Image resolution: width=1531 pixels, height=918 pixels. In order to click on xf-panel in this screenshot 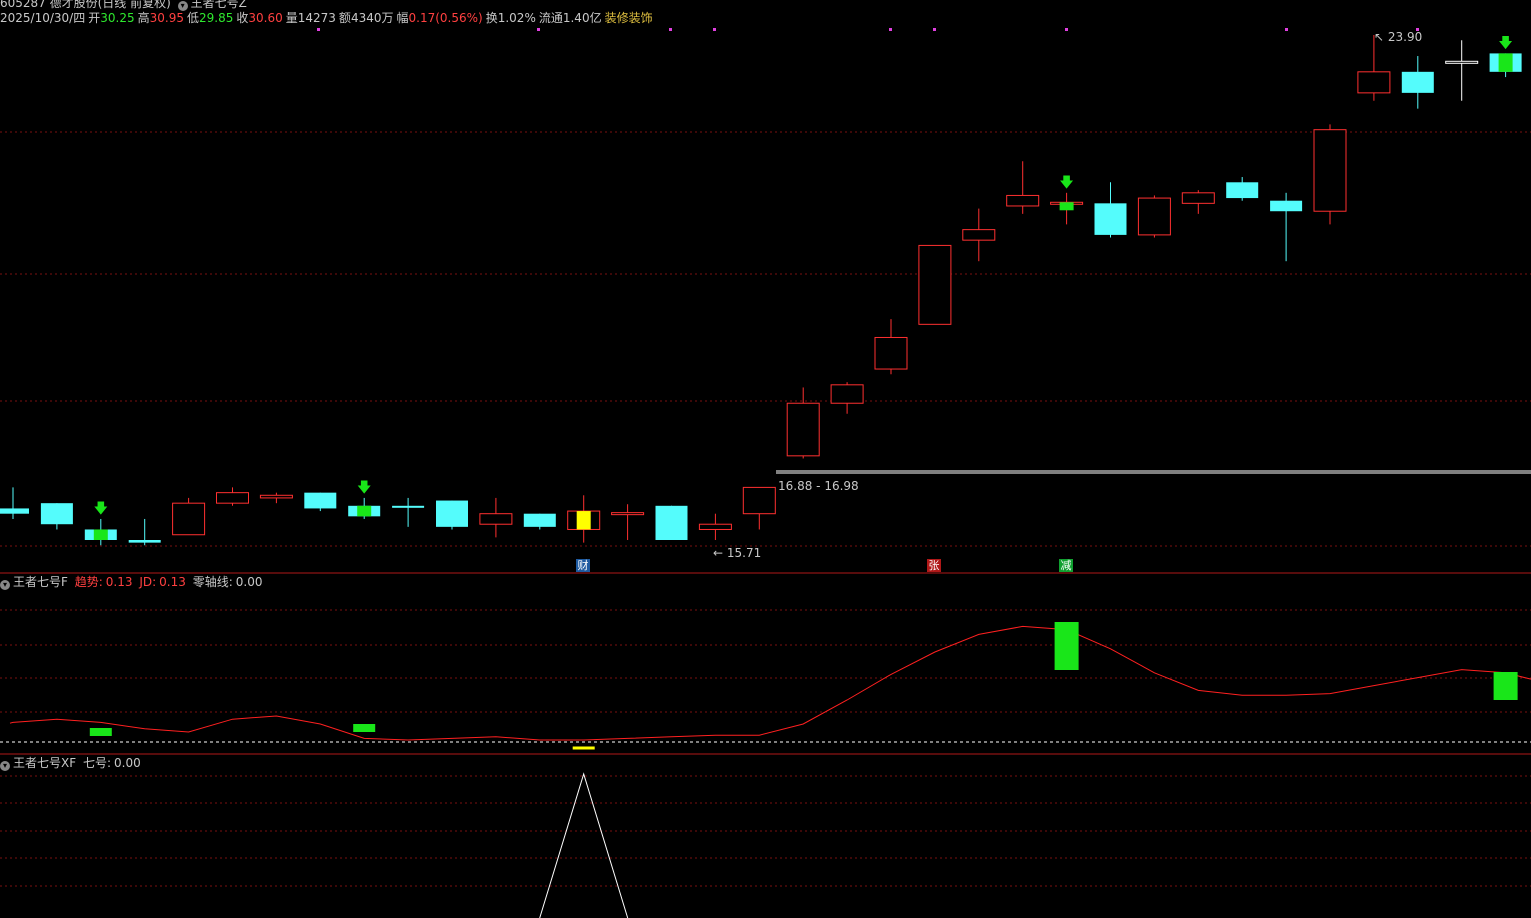, I will do `click(584, 845)`.